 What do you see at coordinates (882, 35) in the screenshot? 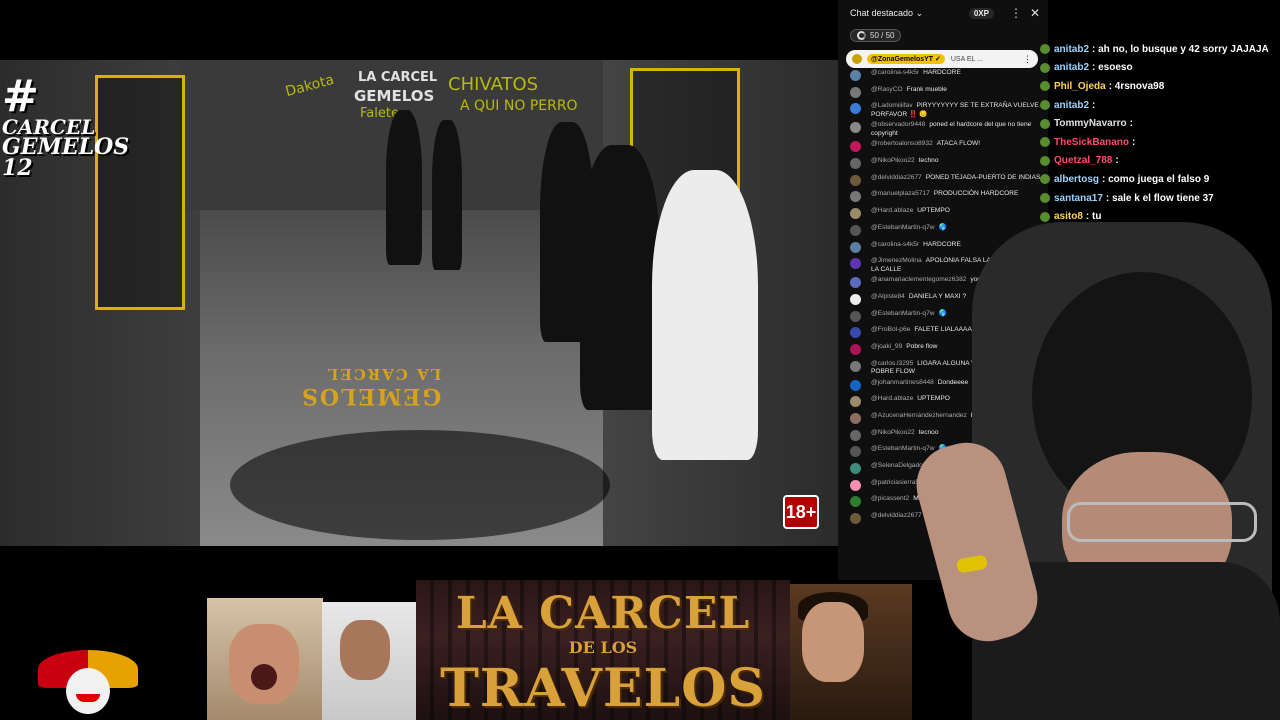
I see `counter-value: 50 / 50` at bounding box center [882, 35].